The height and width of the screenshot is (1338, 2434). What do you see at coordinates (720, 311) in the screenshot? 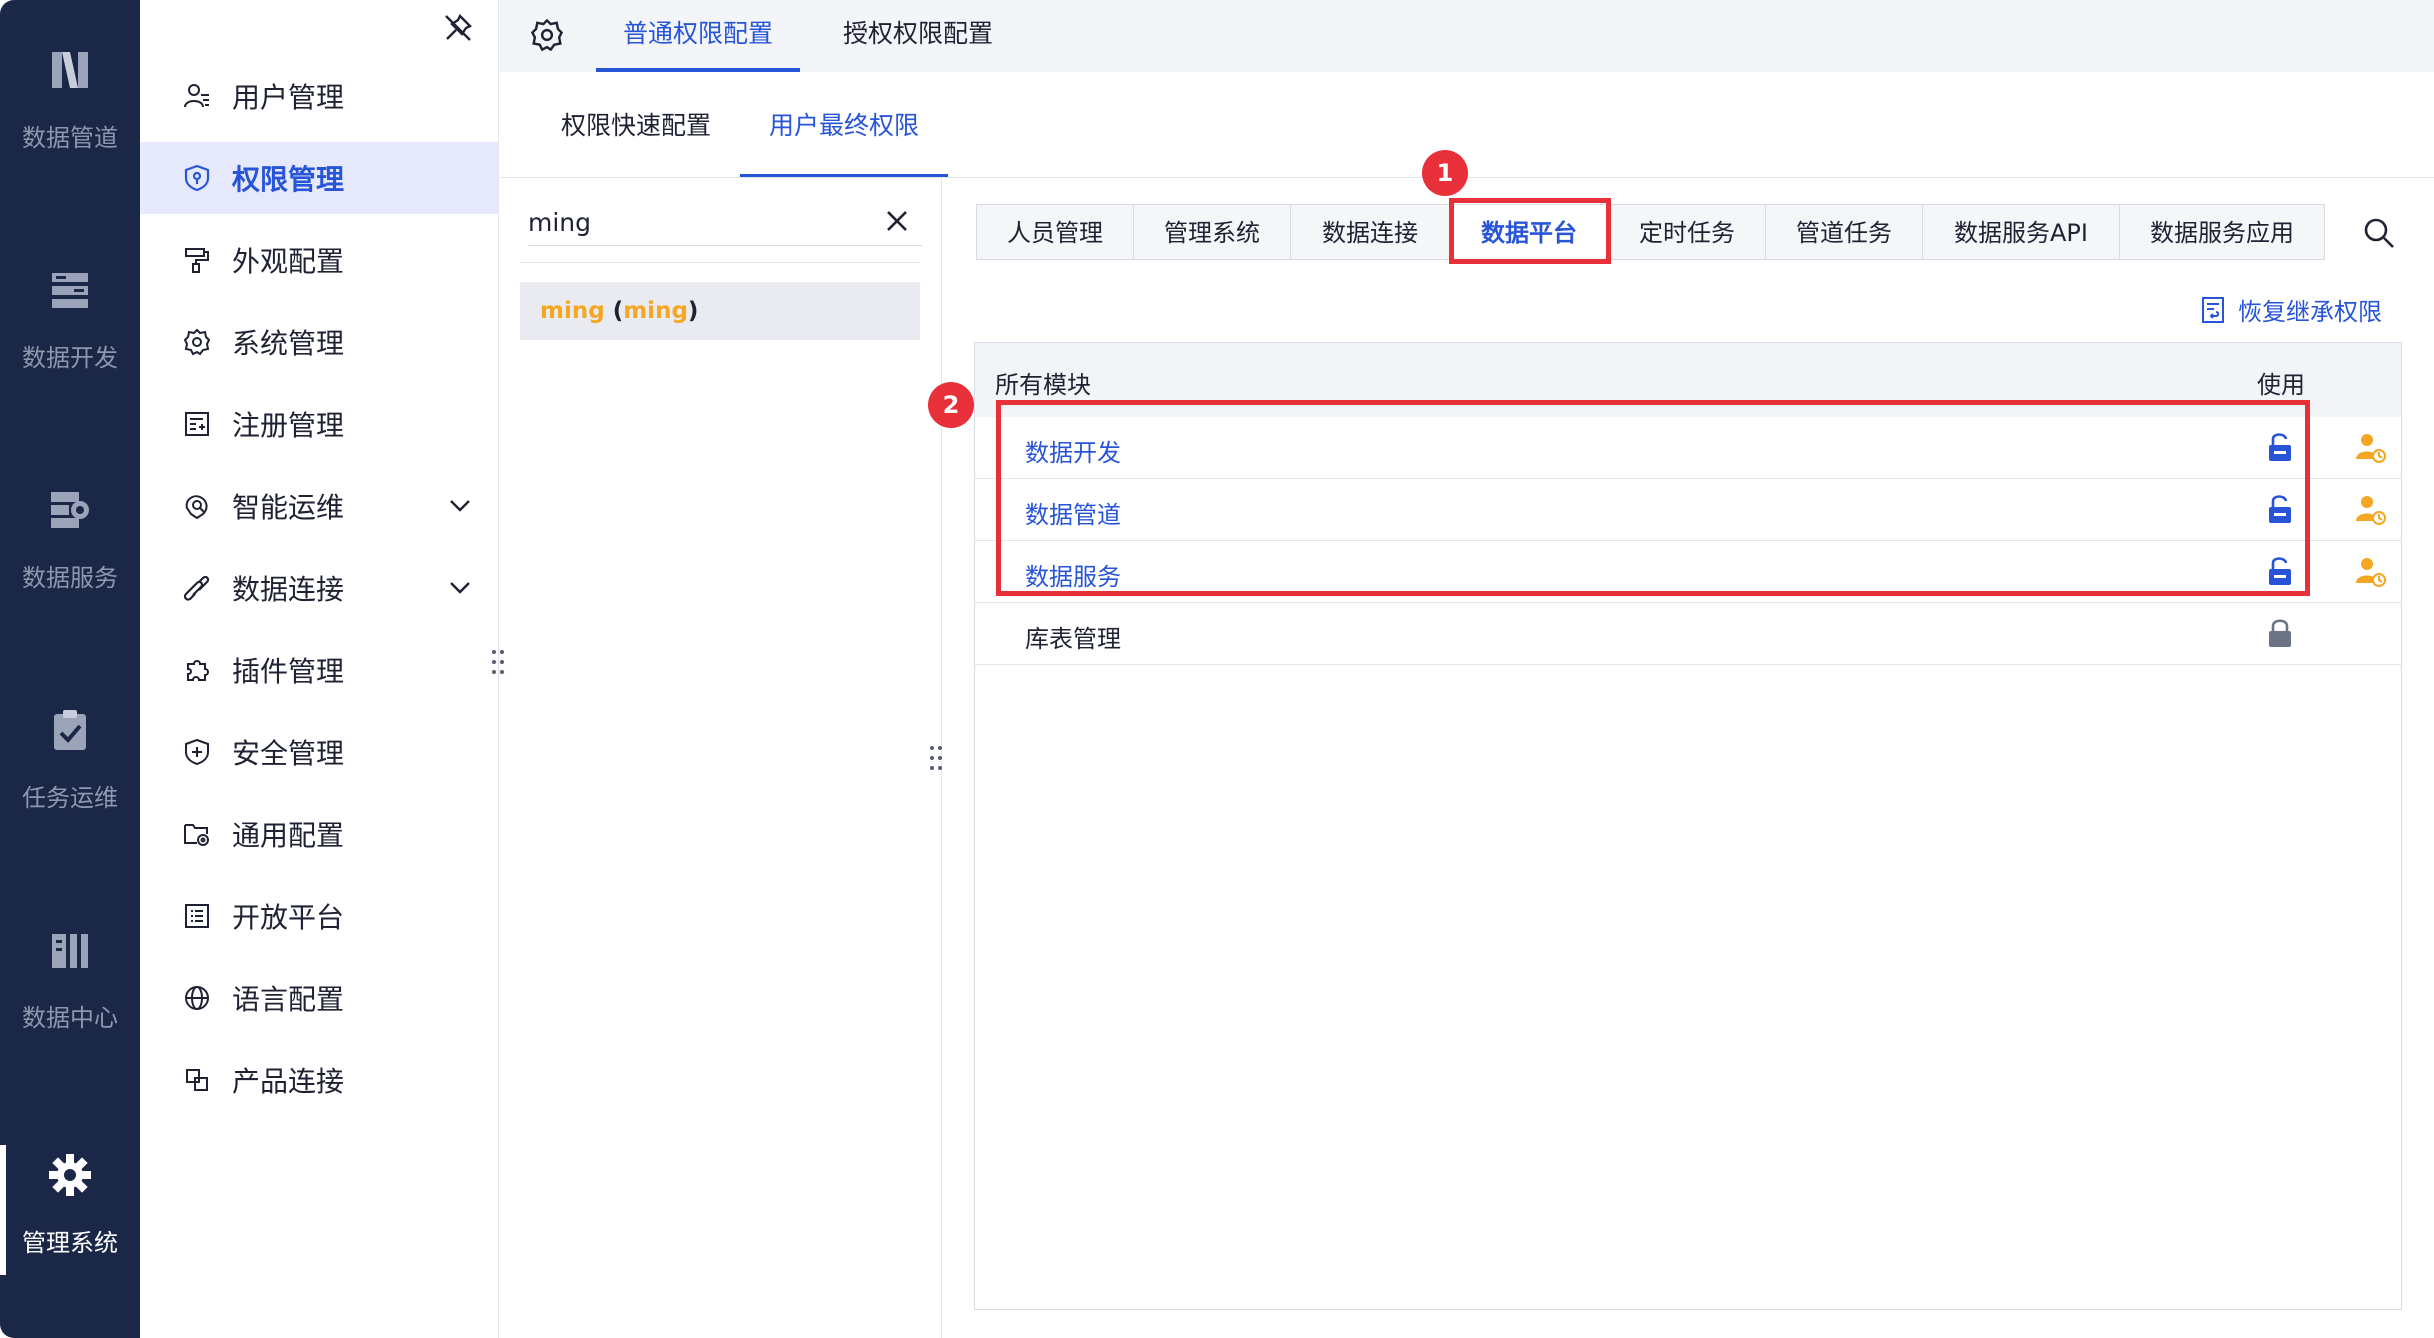
I see `list-item-user: ming (ming)` at bounding box center [720, 311].